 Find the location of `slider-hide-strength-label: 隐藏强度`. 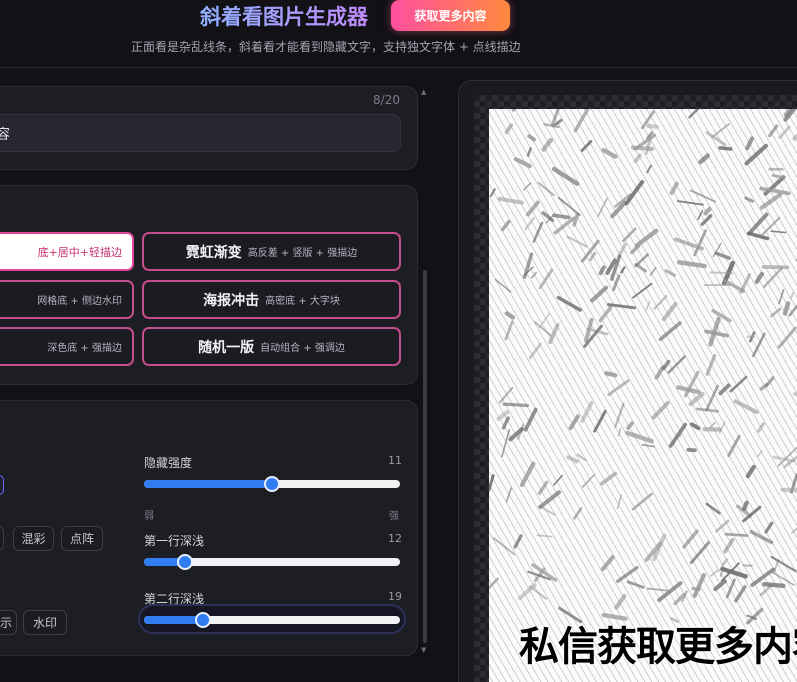

slider-hide-strength-label: 隐藏强度 is located at coordinates (168, 463).